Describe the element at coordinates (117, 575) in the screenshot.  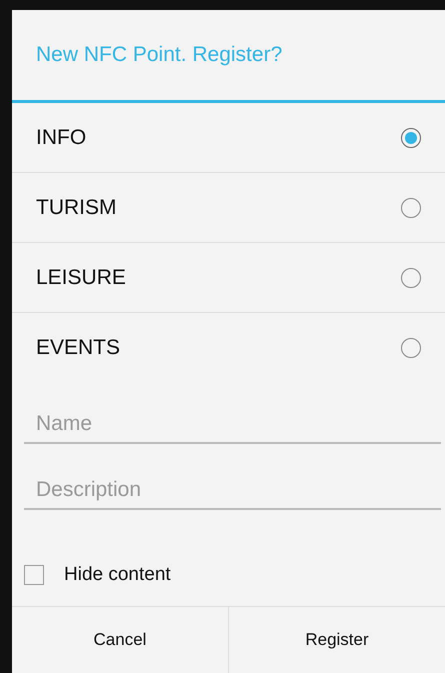
I see `checkbox-label: Hide content` at that location.